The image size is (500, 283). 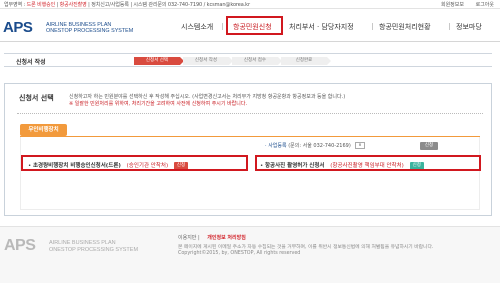 What do you see at coordinates (405, 27) in the screenshot?
I see `nav-item-status: 항공민원처리현황` at bounding box center [405, 27].